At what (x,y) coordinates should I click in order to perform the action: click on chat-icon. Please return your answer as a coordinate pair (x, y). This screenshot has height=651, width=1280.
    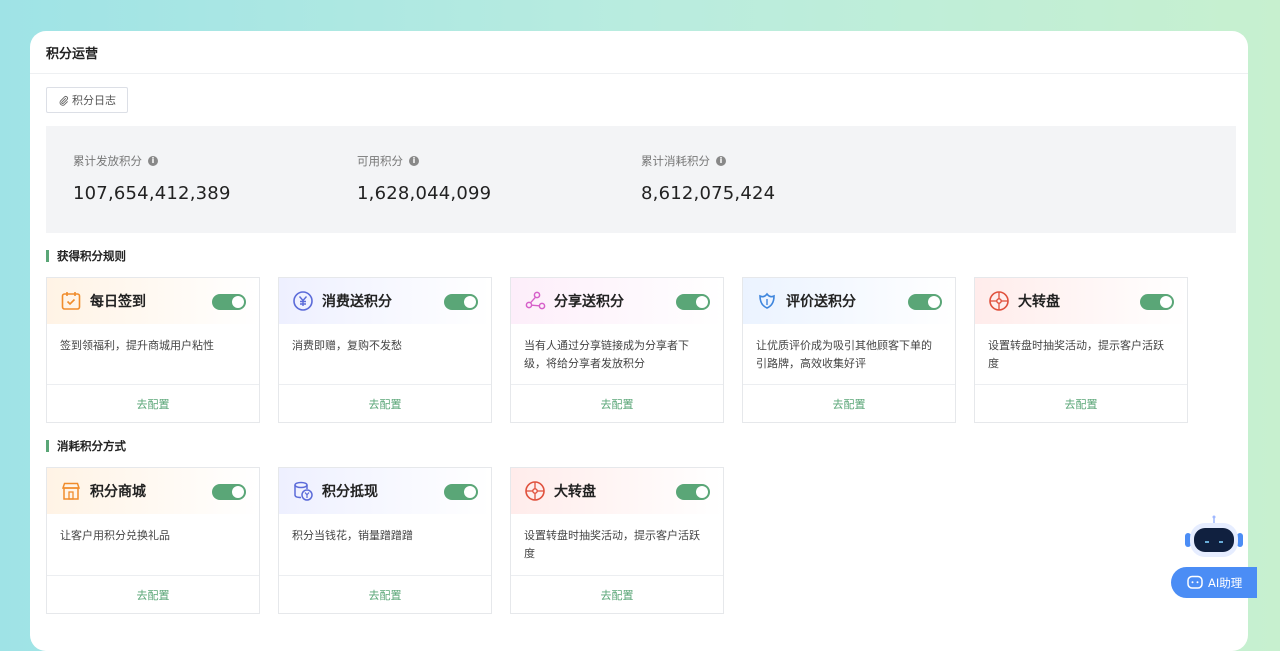
    Looking at the image, I should click on (1195, 582).